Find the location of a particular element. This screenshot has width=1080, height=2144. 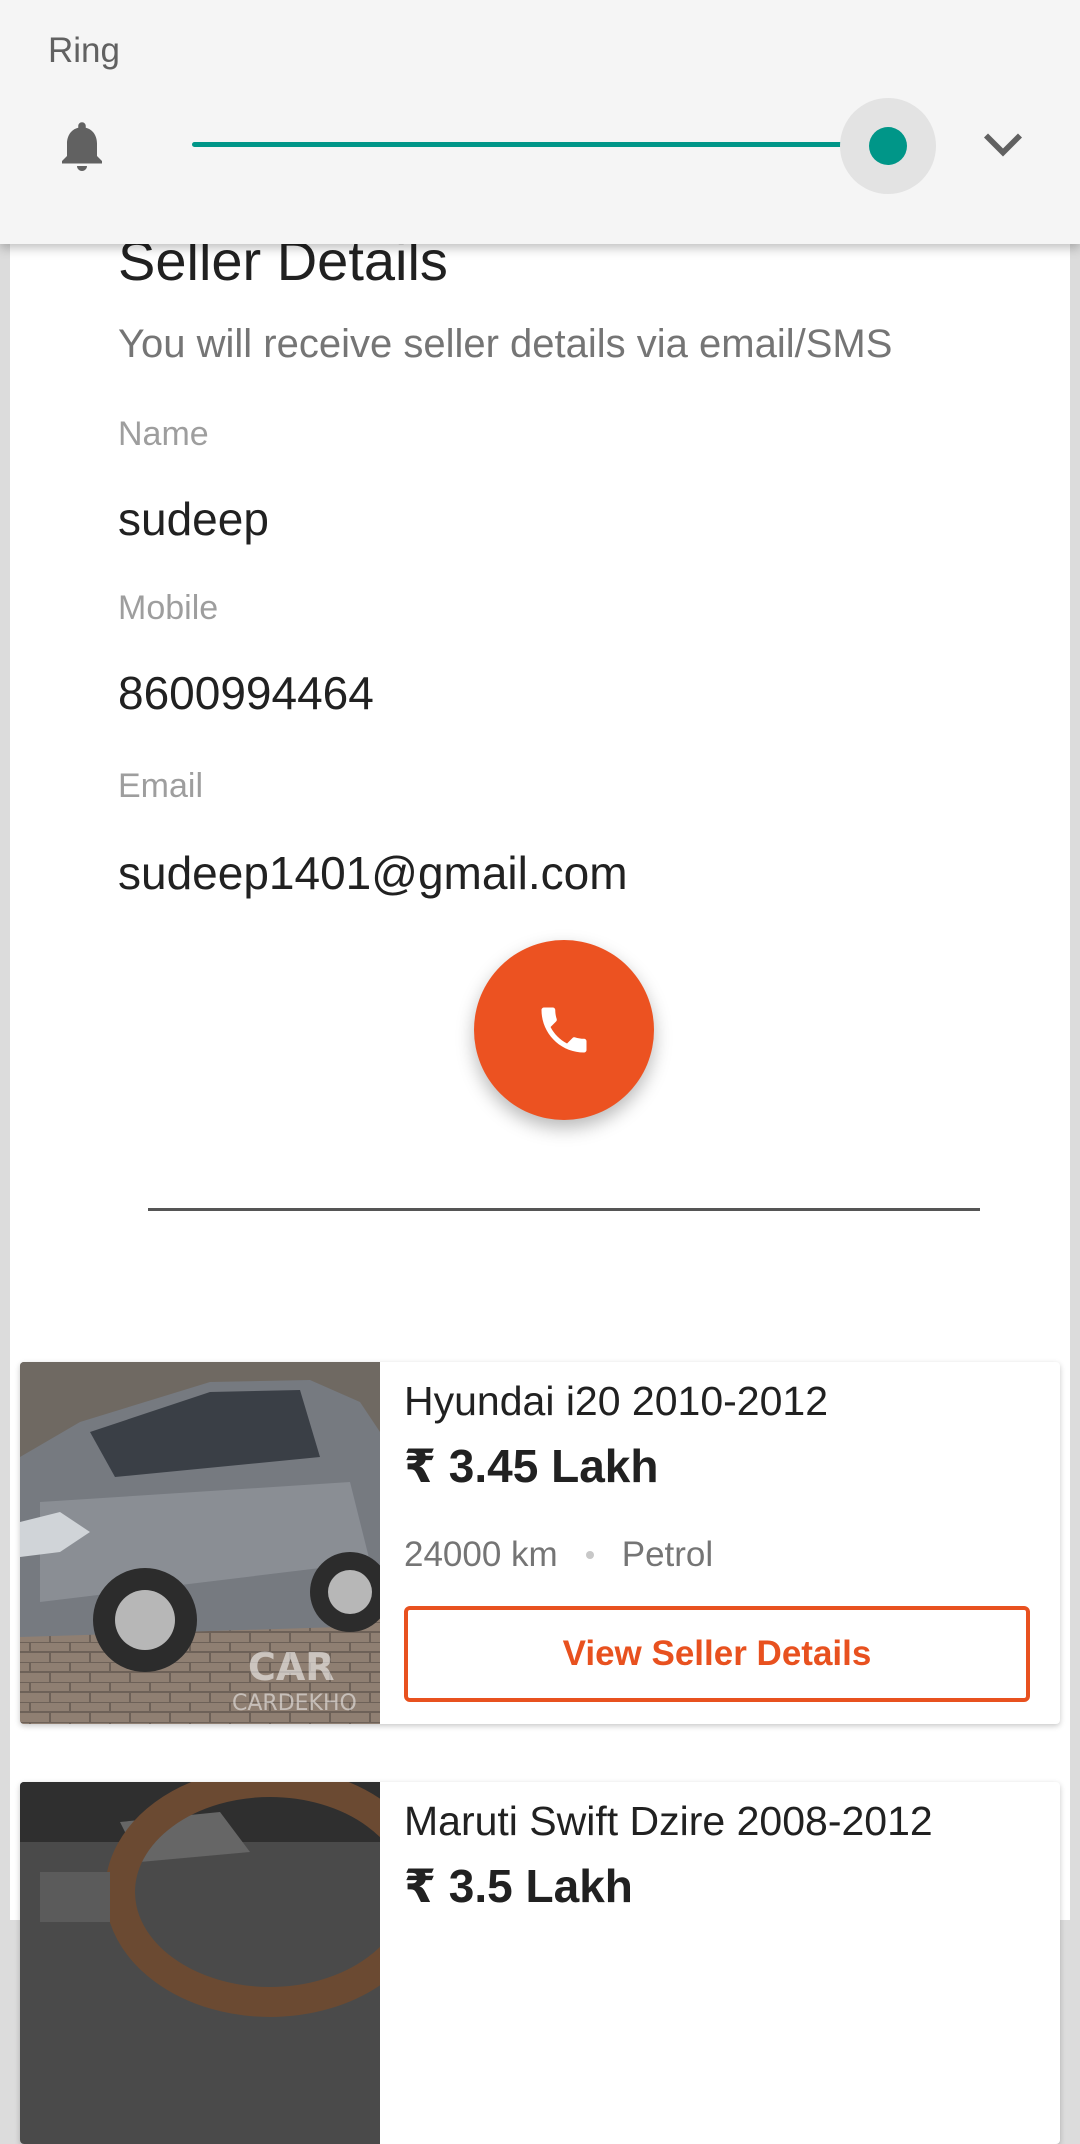

listing-title: Hyundai i20 2010-2012 is located at coordinates (616, 1401).